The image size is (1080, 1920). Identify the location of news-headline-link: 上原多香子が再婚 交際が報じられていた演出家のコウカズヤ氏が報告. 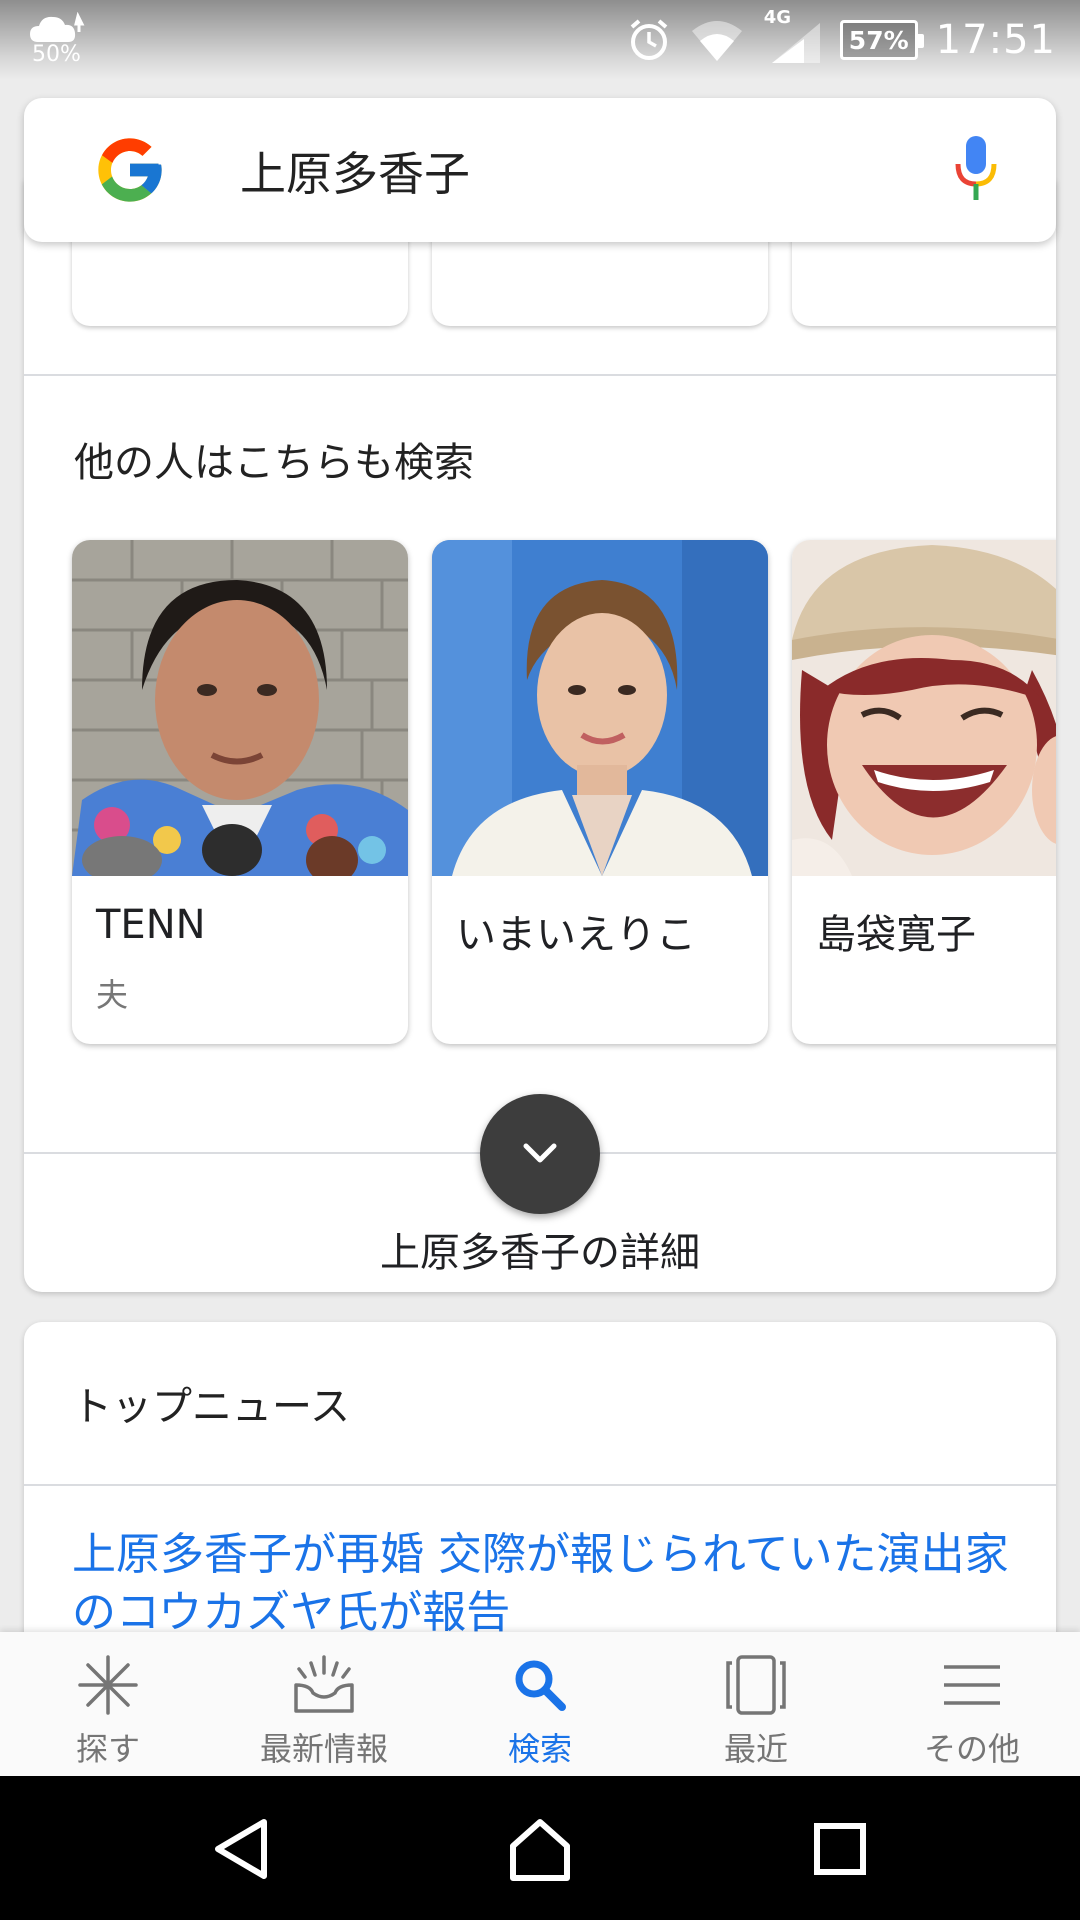
(552, 1584).